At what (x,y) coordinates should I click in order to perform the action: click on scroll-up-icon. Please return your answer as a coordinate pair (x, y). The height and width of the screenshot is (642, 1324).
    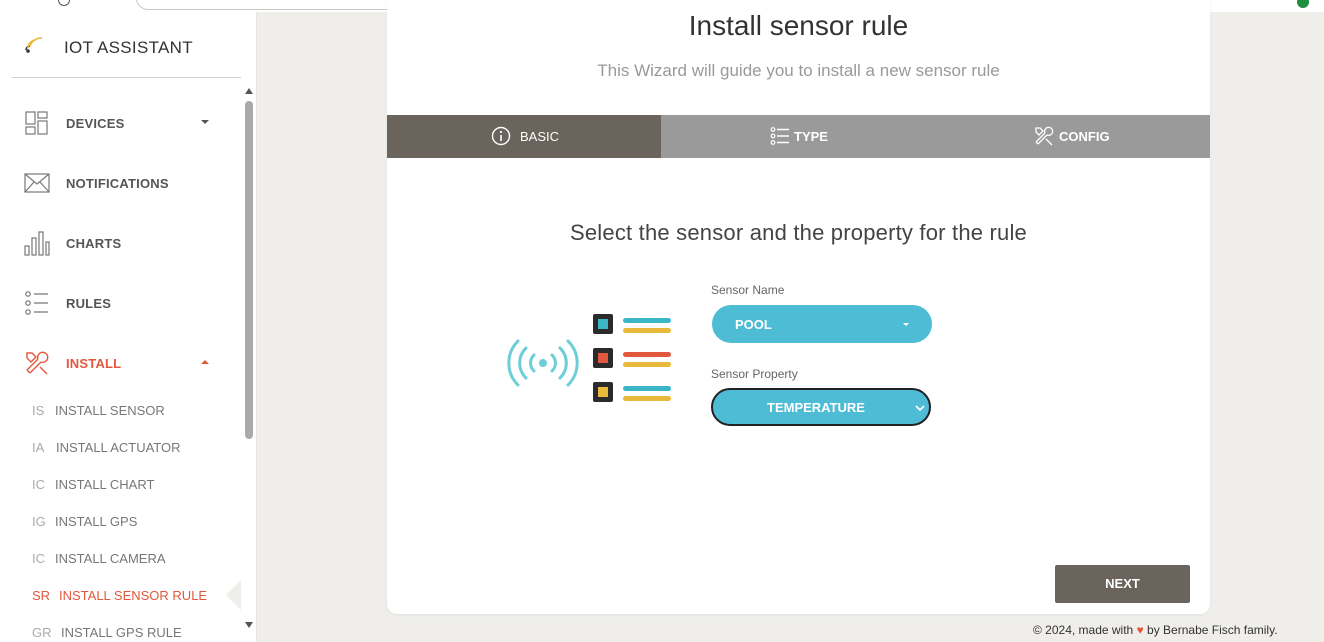
    Looking at the image, I should click on (249, 91).